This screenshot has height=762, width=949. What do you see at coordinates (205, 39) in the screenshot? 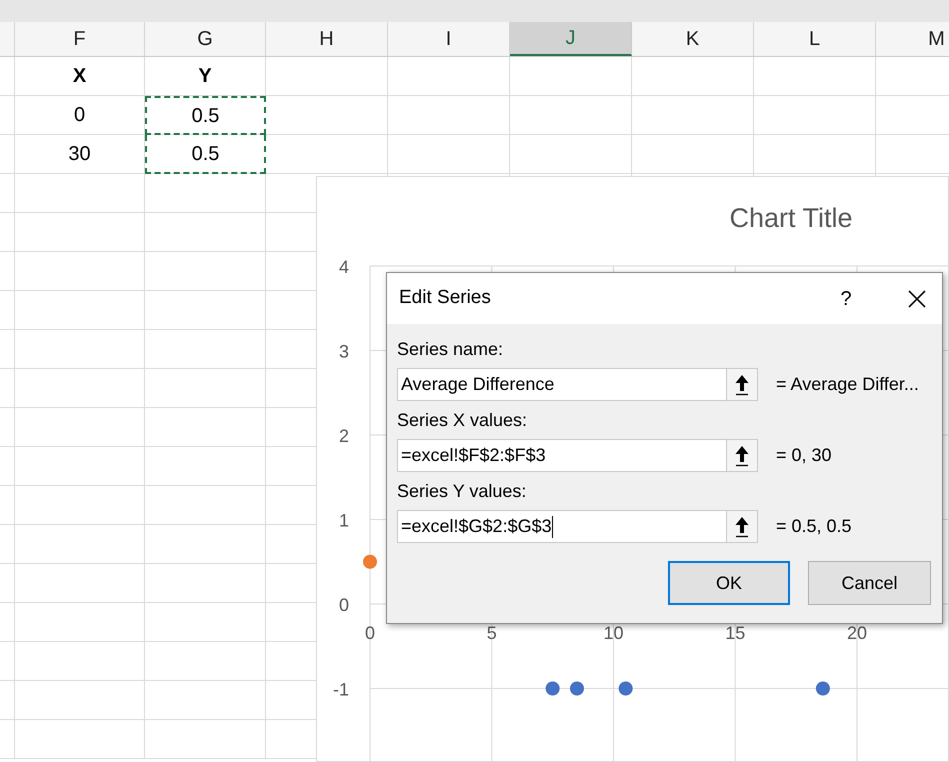
I see `column-header: G` at bounding box center [205, 39].